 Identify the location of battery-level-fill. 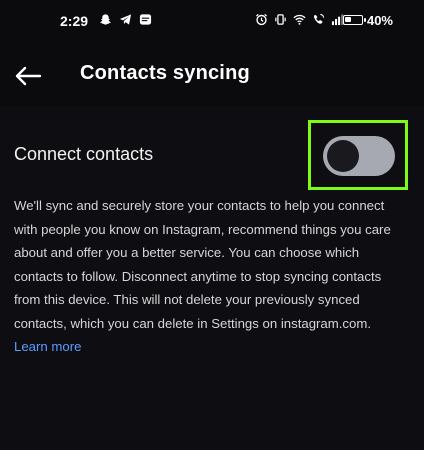
(348, 19).